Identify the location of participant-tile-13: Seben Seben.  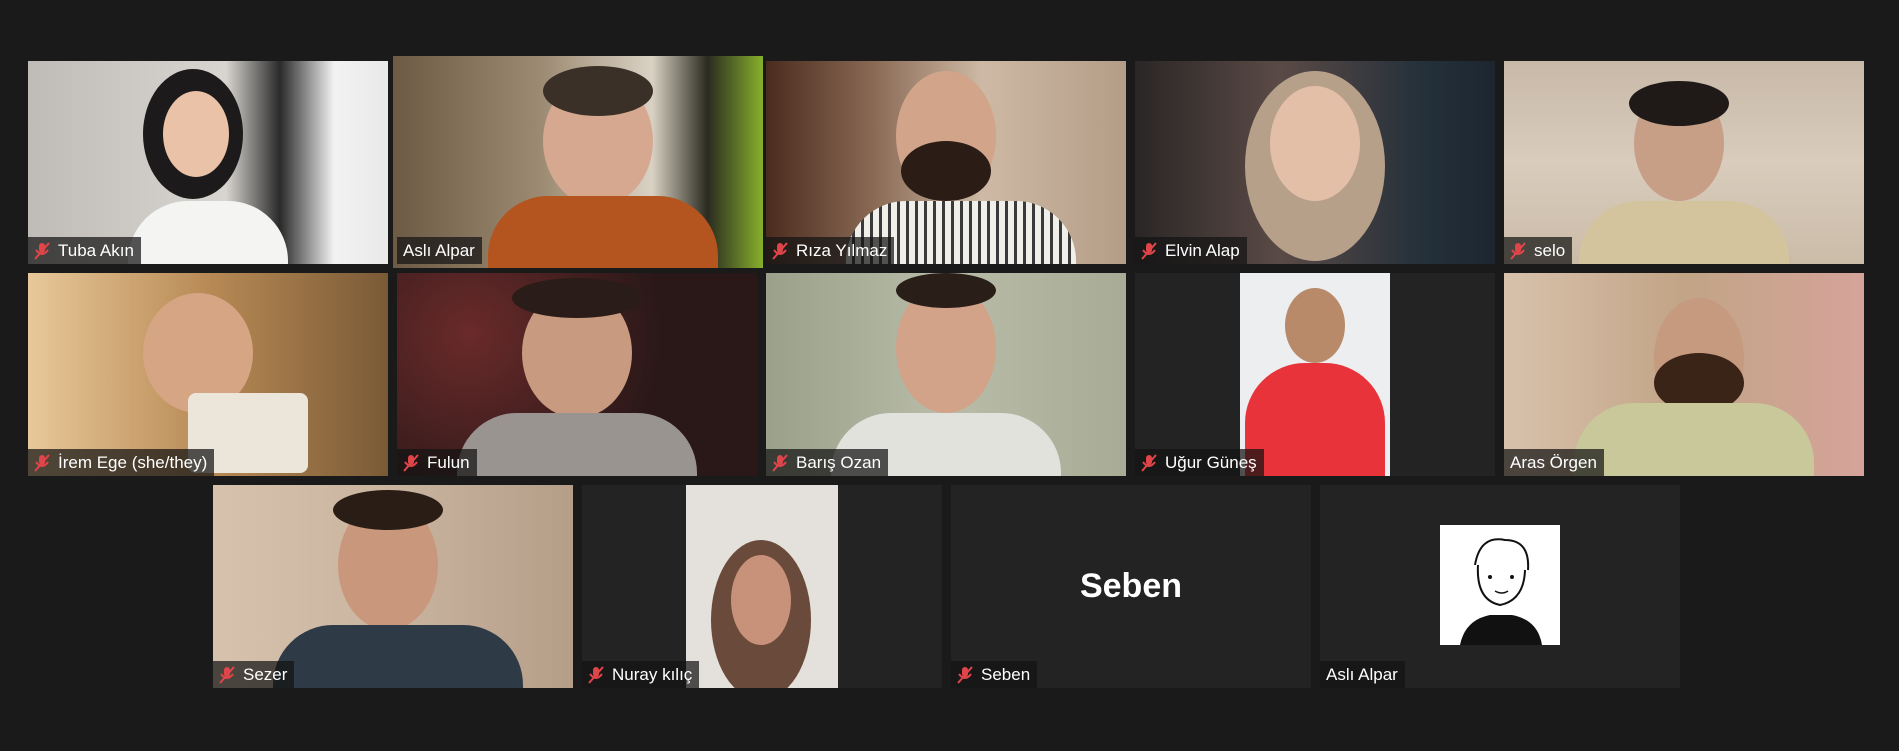
(1131, 586).